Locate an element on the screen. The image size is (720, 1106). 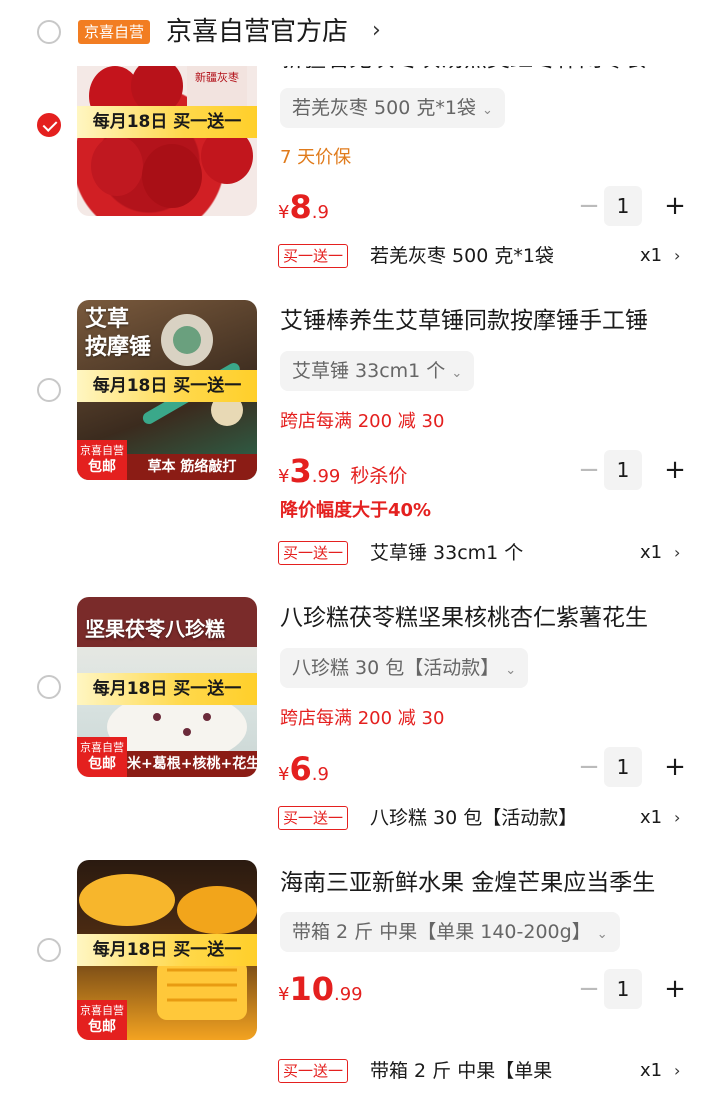
item-2-discount-note: 降价幅度大于40% is located at coordinates (356, 510).